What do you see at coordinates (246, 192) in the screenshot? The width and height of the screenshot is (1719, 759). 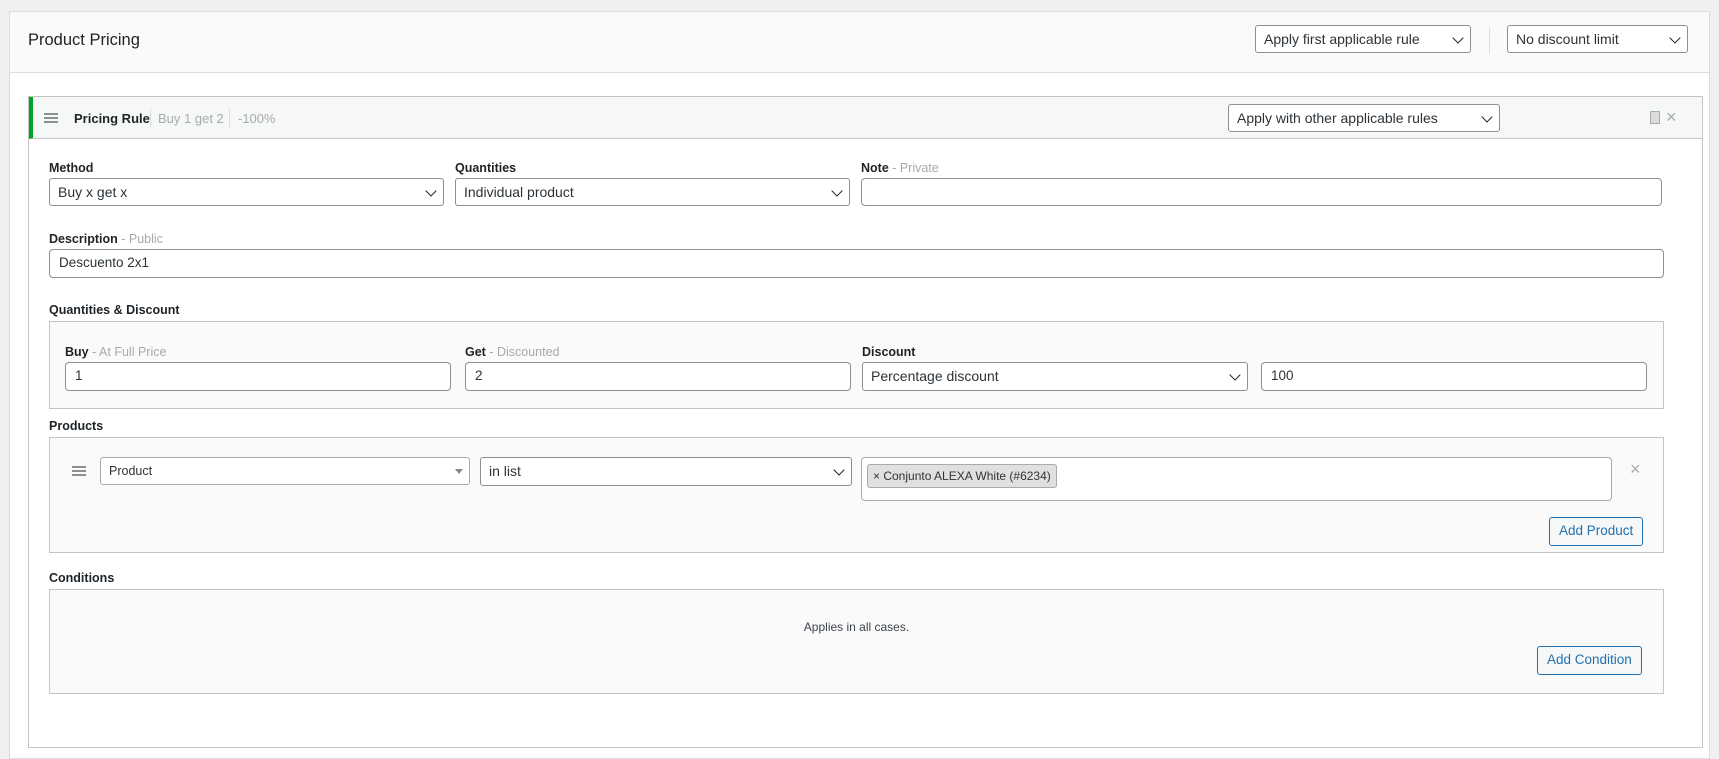 I see `method-select: Buy x get x` at bounding box center [246, 192].